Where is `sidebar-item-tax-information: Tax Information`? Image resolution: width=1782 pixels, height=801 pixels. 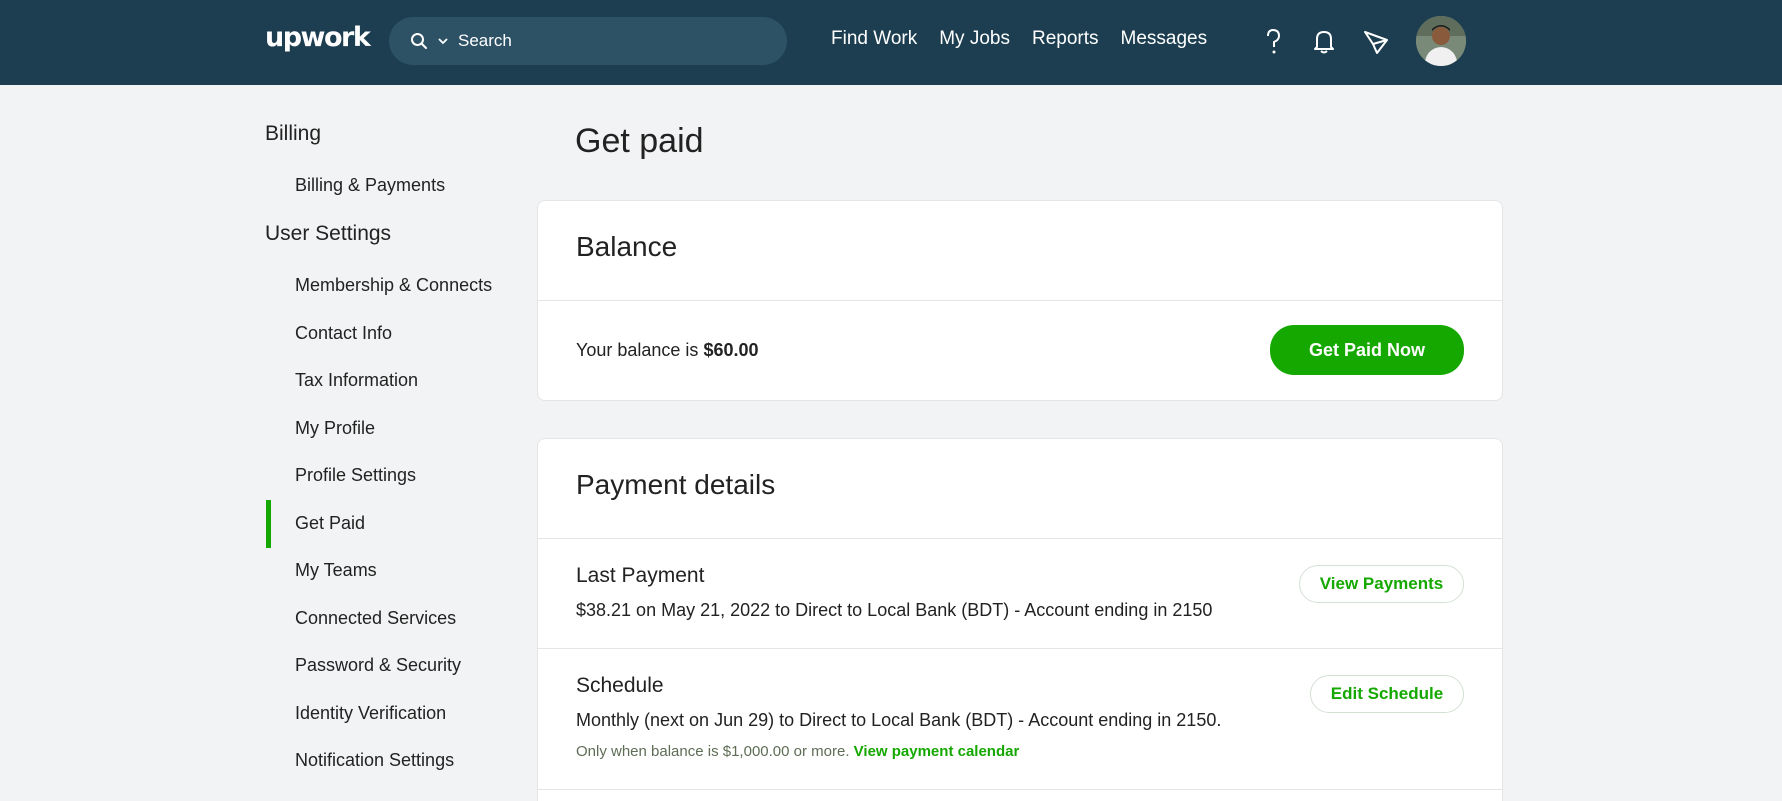
sidebar-item-tax-information: Tax Information is located at coordinates (356, 380).